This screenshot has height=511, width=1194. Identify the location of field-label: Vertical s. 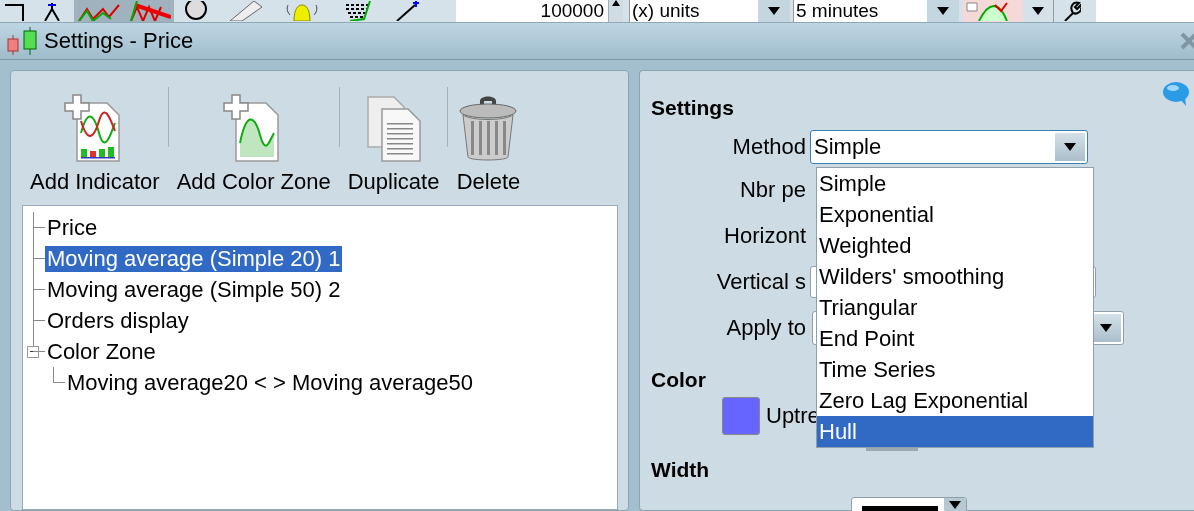
(761, 282).